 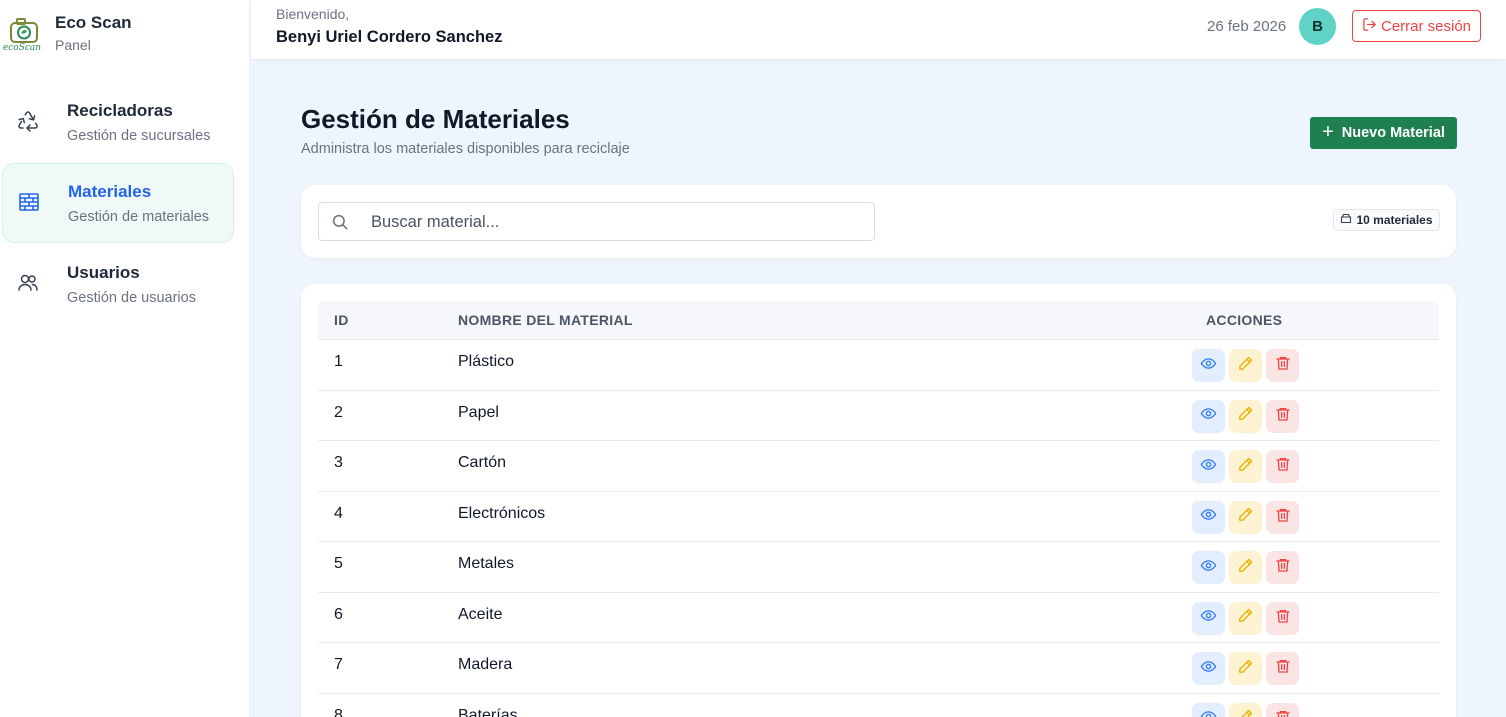 I want to click on table-row: 3 Cartón, so click(x=878, y=466).